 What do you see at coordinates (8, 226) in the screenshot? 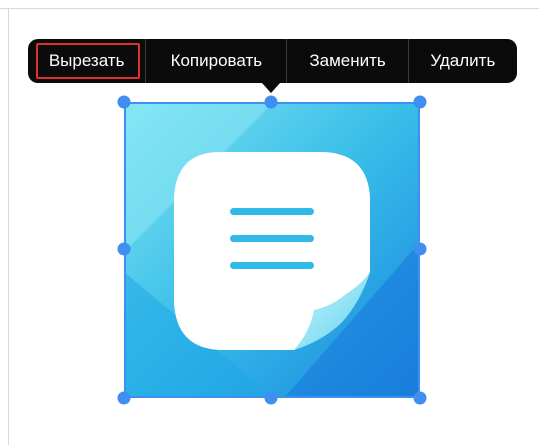
I see `canvas-left-border` at bounding box center [8, 226].